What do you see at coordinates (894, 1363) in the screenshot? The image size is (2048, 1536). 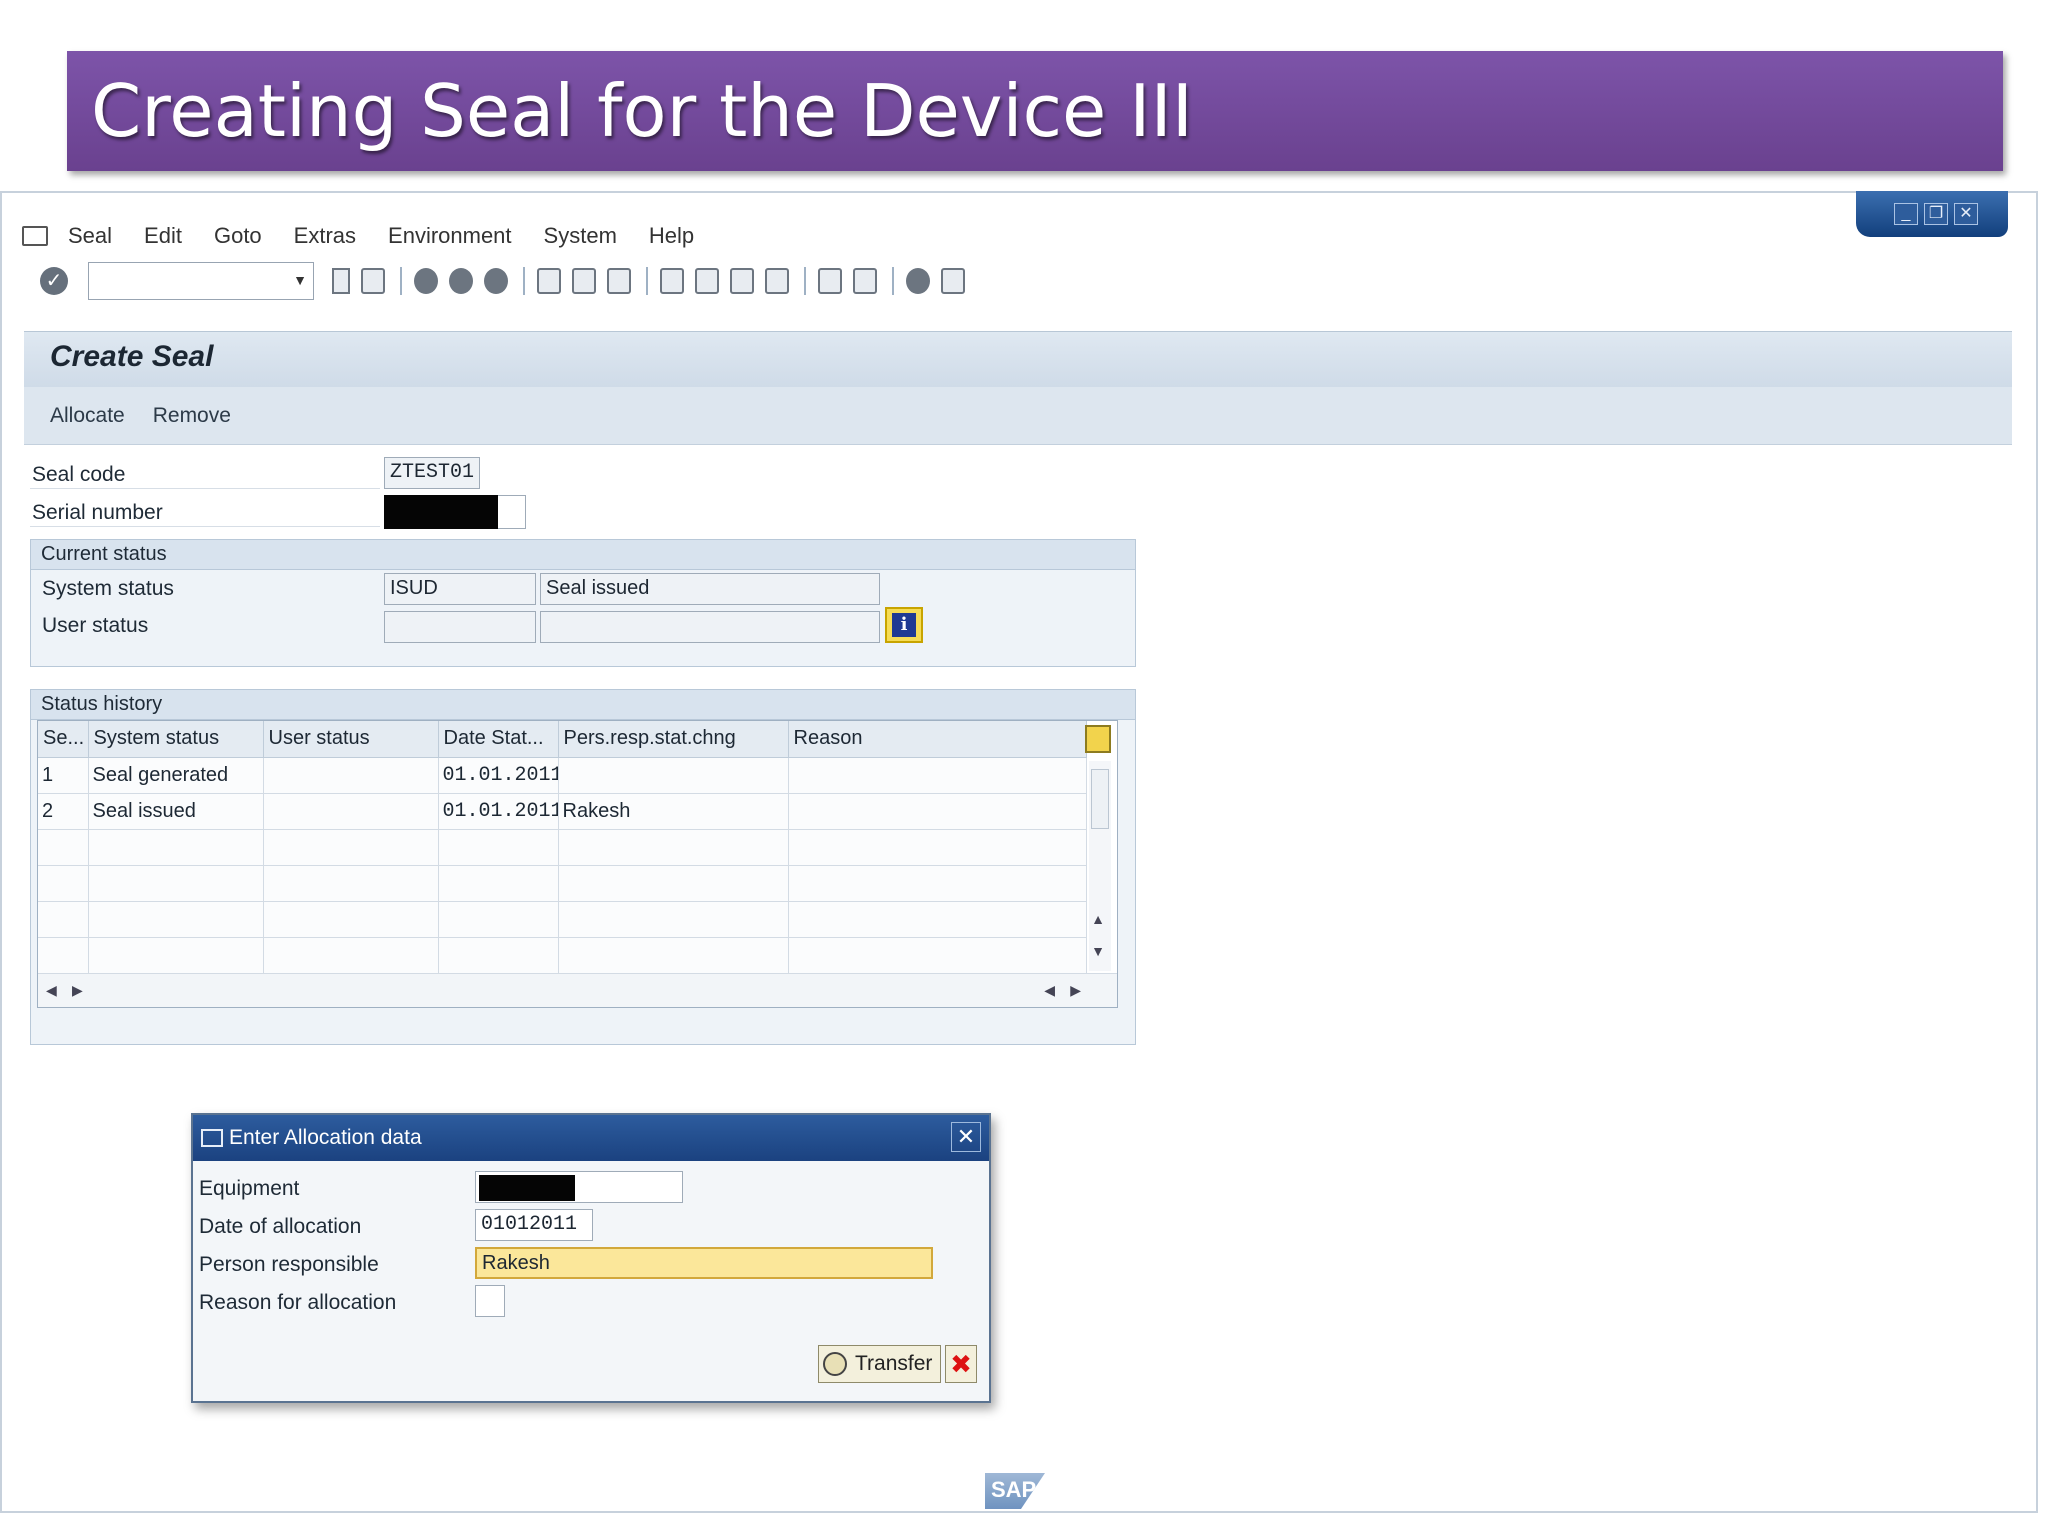 I see `transfer-label: Transfer` at bounding box center [894, 1363].